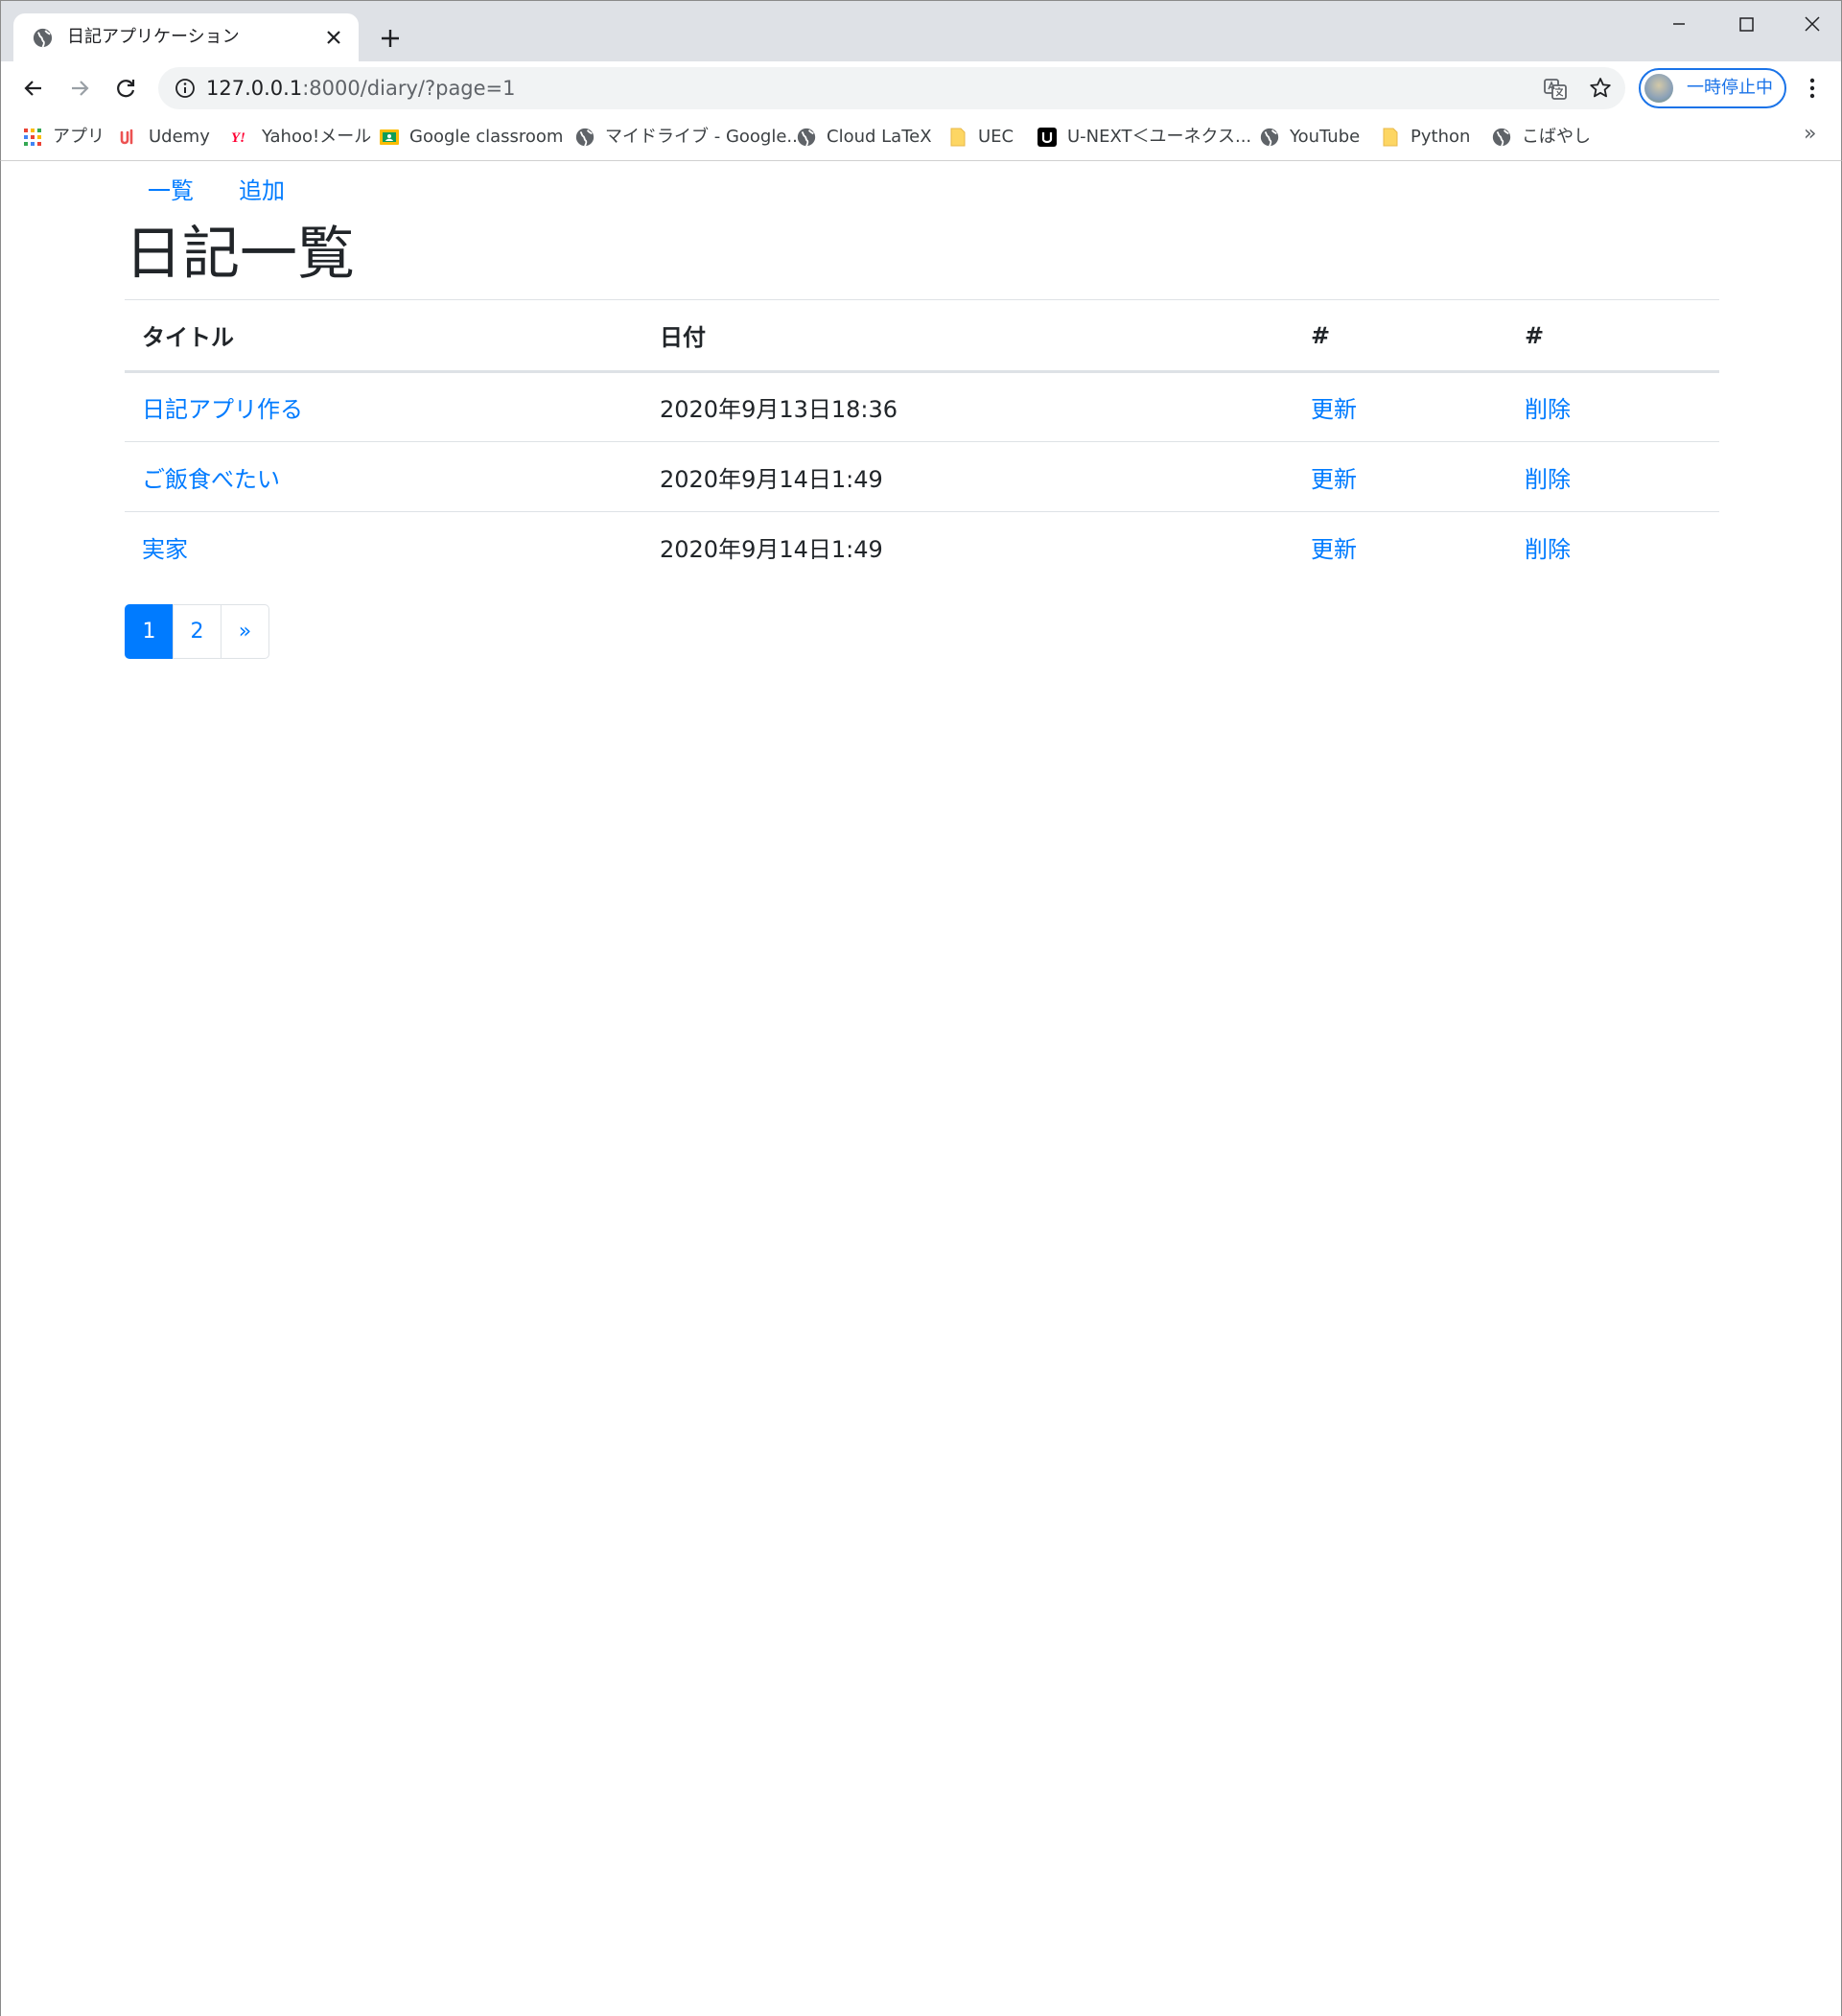 The height and width of the screenshot is (2016, 1842). What do you see at coordinates (33, 138) in the screenshot?
I see `apps-grid-icon` at bounding box center [33, 138].